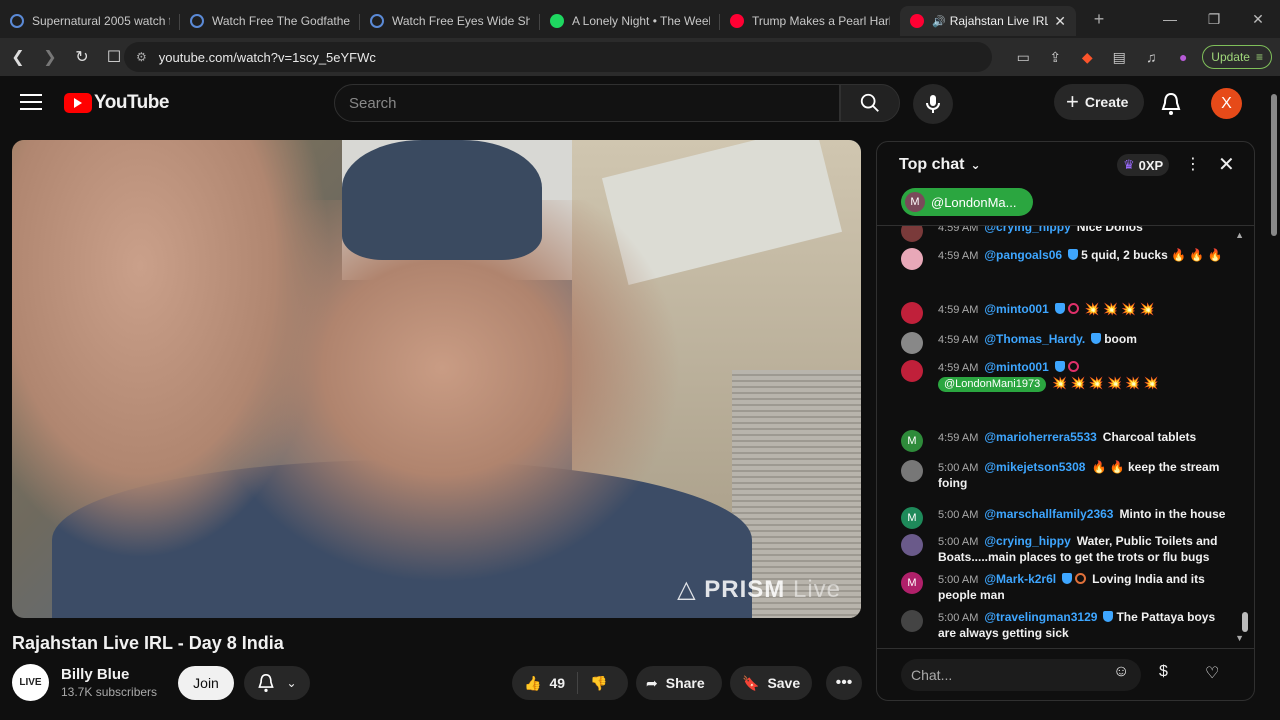 The height and width of the screenshot is (720, 1280). What do you see at coordinates (1151, 57) in the screenshot?
I see `media-icon: ♫` at bounding box center [1151, 57].